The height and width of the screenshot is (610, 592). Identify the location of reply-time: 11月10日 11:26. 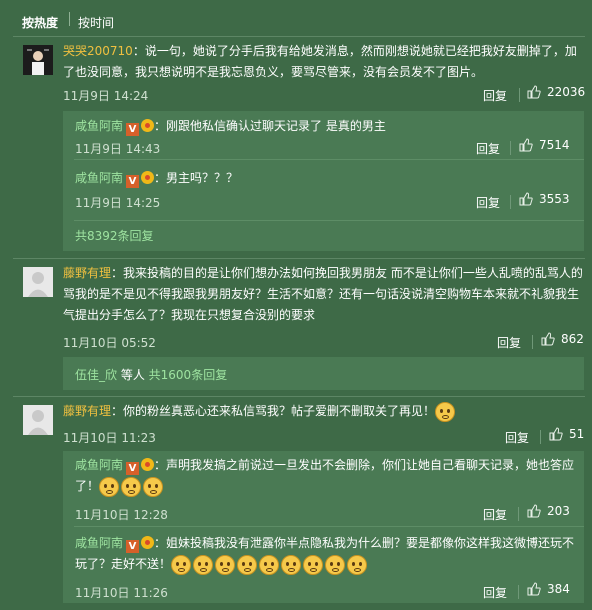
(121, 593).